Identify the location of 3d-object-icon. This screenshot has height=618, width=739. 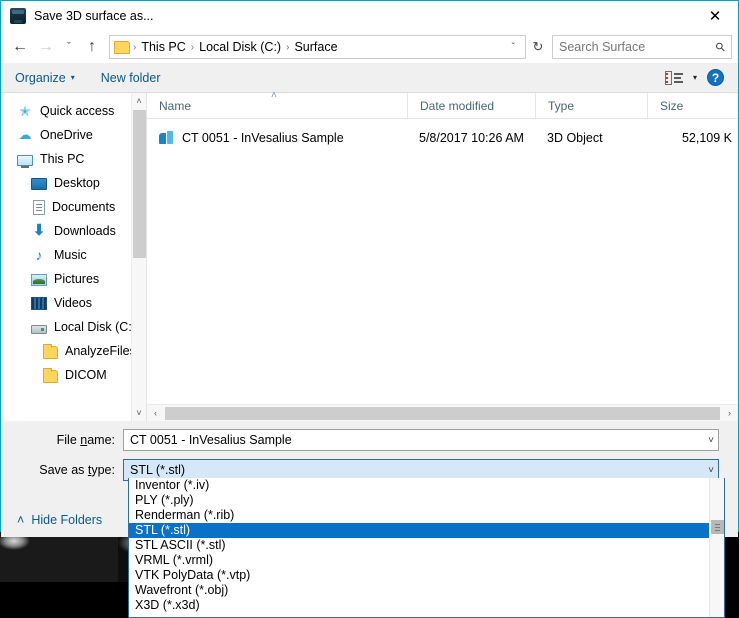
(166, 138).